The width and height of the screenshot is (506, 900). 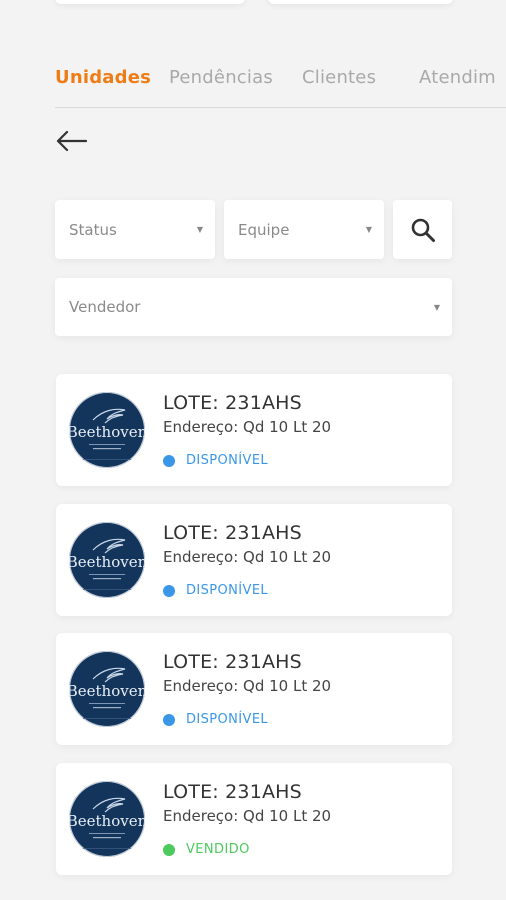 I want to click on search-icon, so click(x=423, y=230).